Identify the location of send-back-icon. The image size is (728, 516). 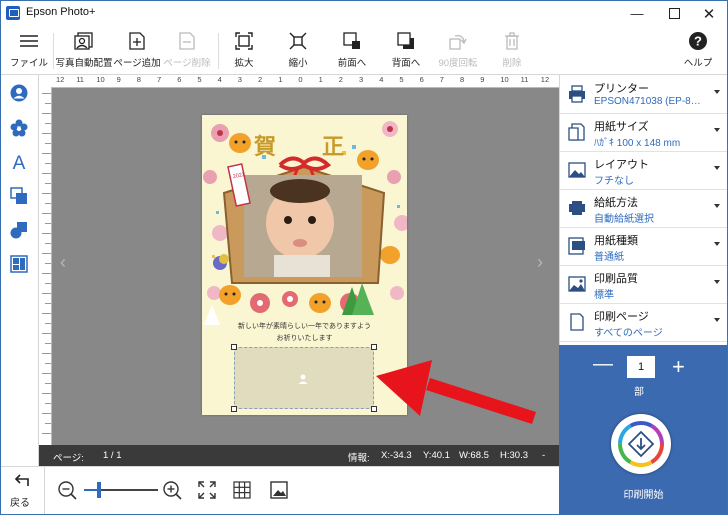
(406, 41).